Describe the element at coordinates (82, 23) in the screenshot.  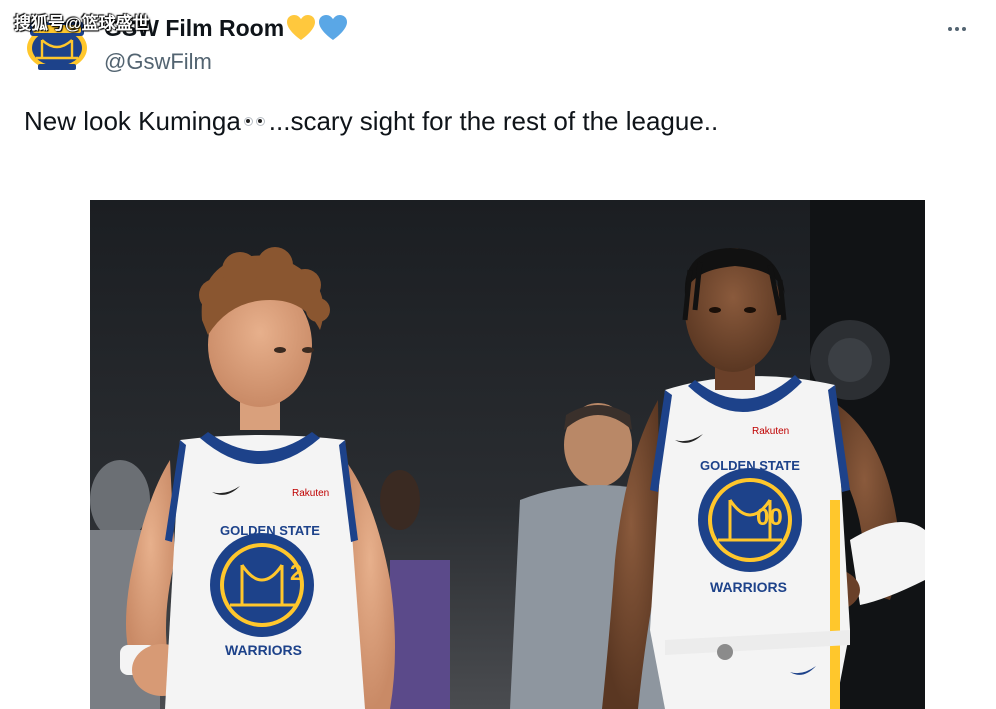
I see `watermark-text: 搜狐号@篮球盛世` at that location.